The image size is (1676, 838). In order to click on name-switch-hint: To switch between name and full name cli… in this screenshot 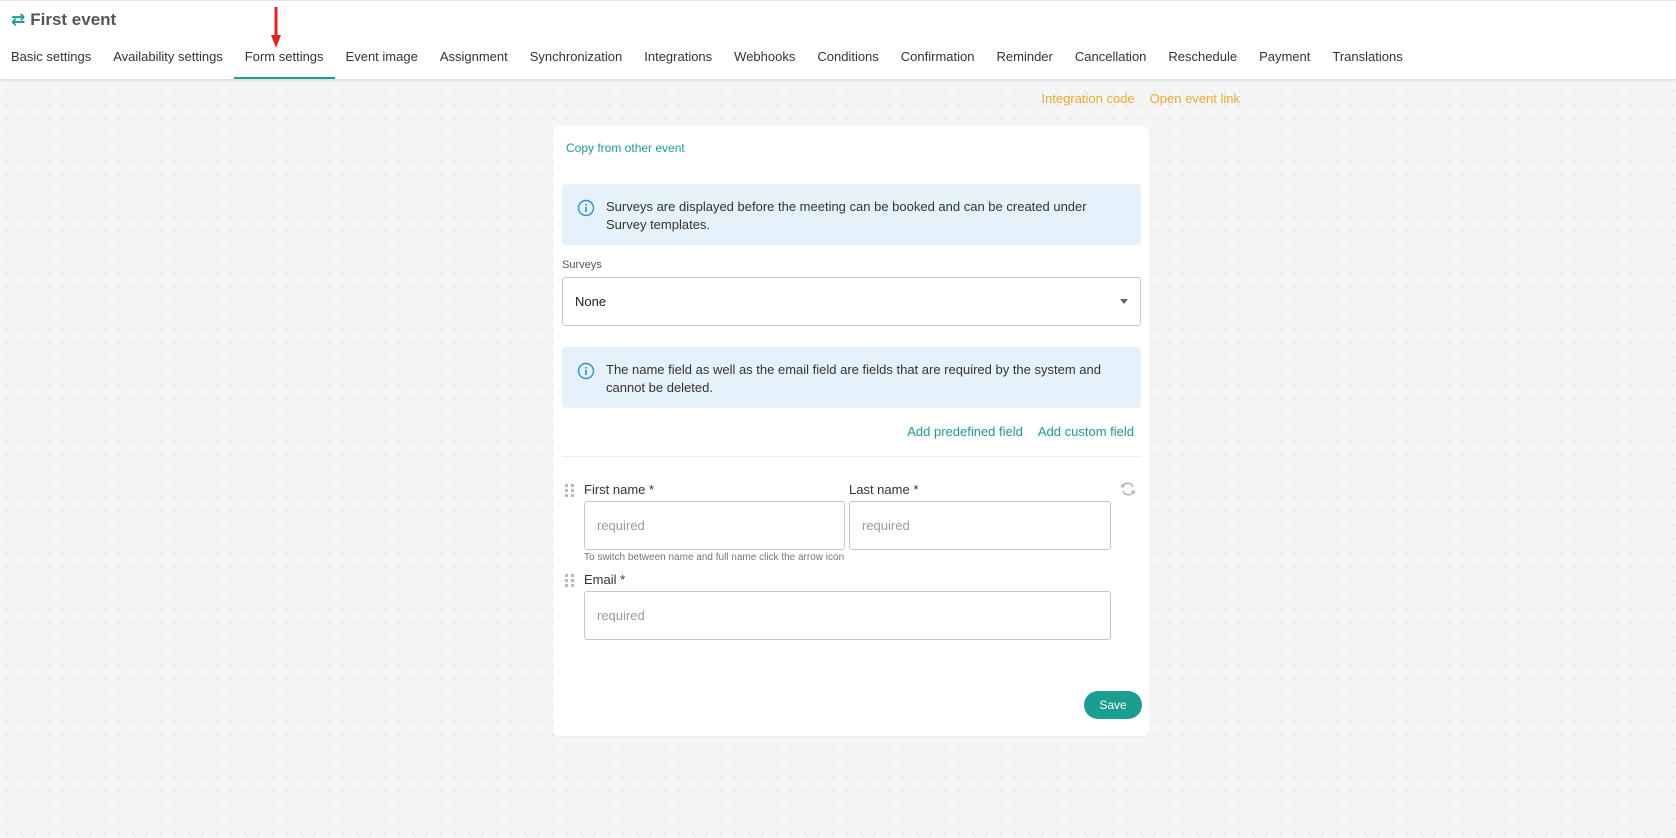, I will do `click(714, 557)`.